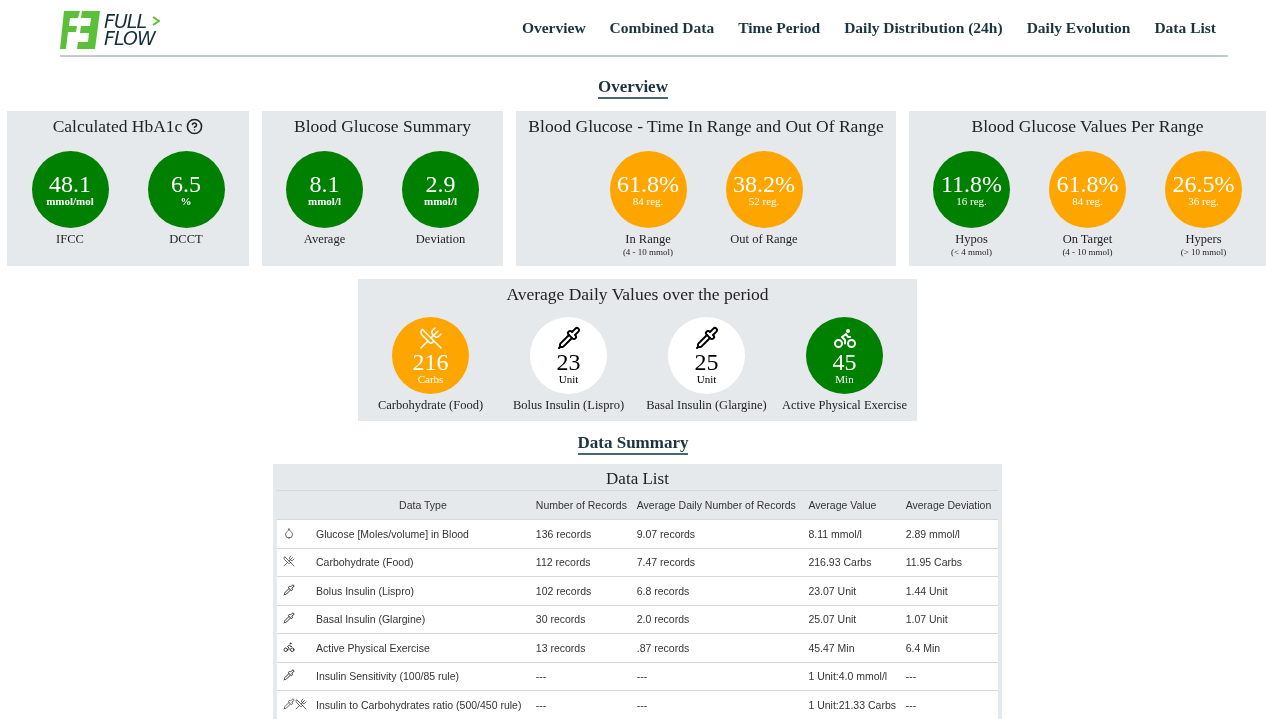 The height and width of the screenshot is (722, 1266). Describe the element at coordinates (719, 533) in the screenshot. I see `table-cell: 9.07 records` at that location.